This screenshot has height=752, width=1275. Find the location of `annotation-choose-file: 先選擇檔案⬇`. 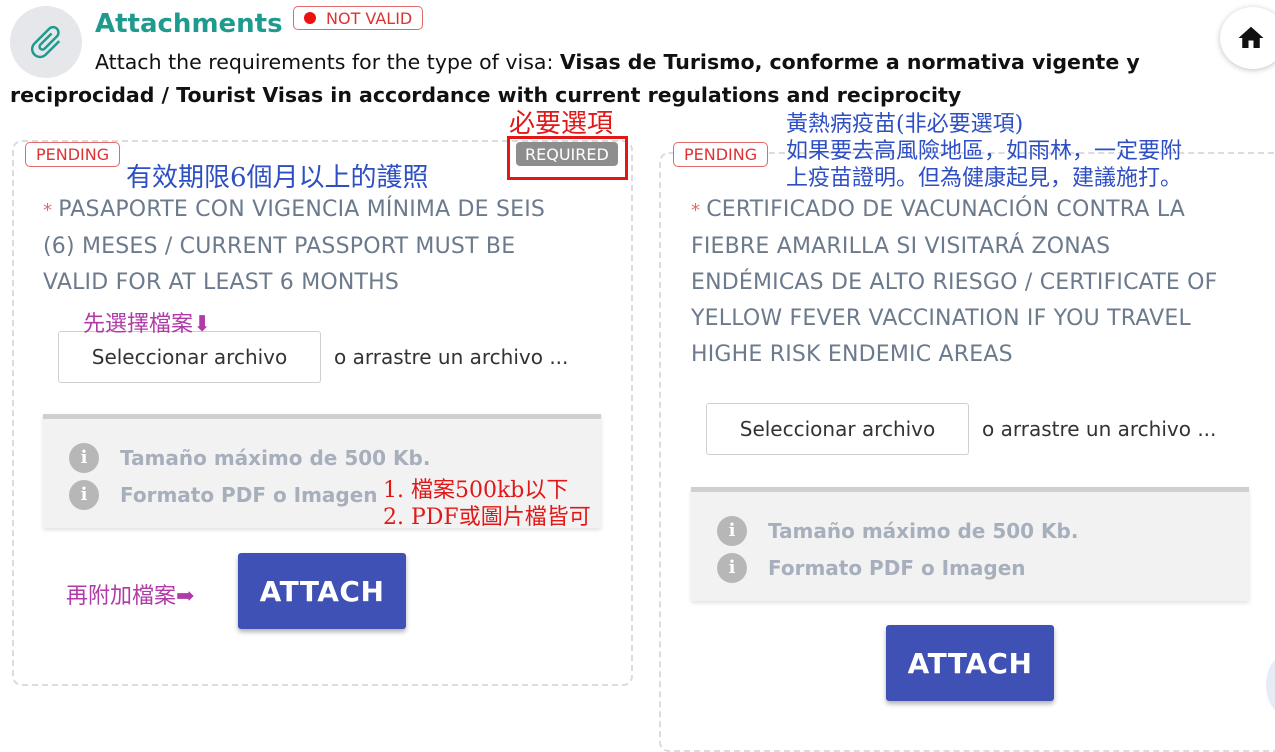

annotation-choose-file: 先選擇檔案⬇ is located at coordinates (147, 324).